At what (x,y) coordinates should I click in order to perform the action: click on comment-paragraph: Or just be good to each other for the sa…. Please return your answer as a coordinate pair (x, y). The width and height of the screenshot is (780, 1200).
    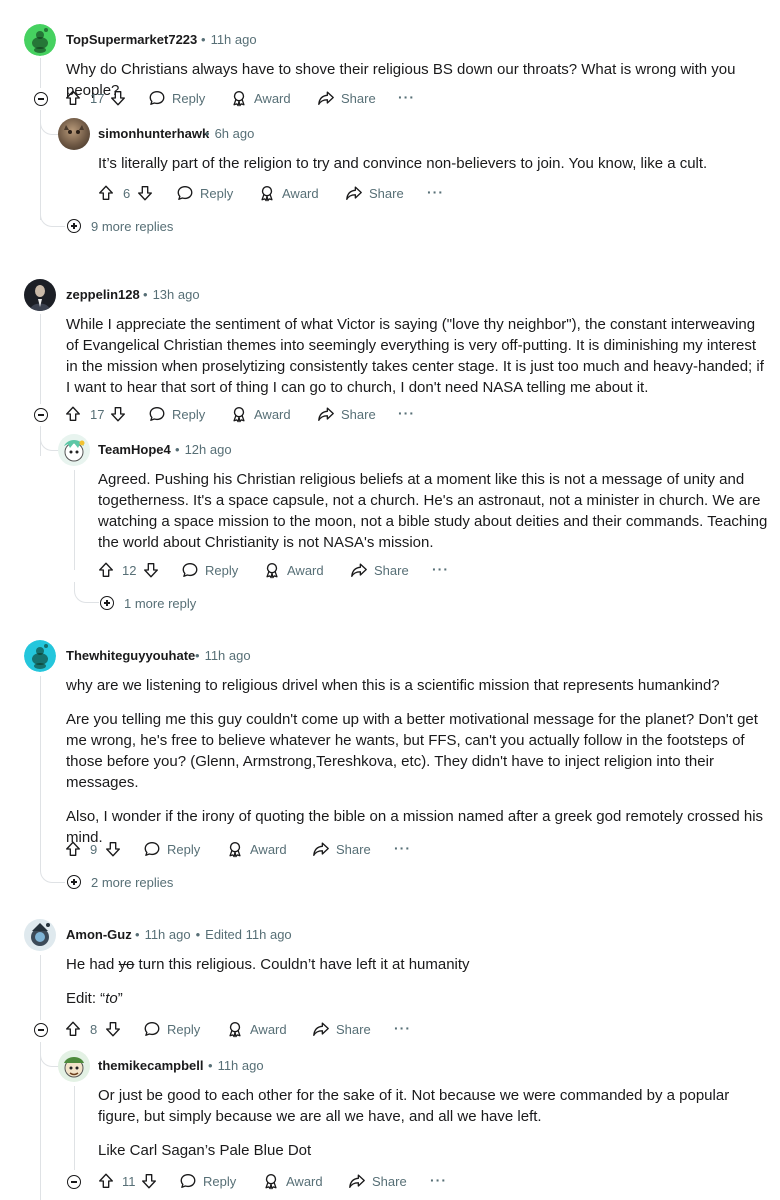
    Looking at the image, I should click on (414, 1106).